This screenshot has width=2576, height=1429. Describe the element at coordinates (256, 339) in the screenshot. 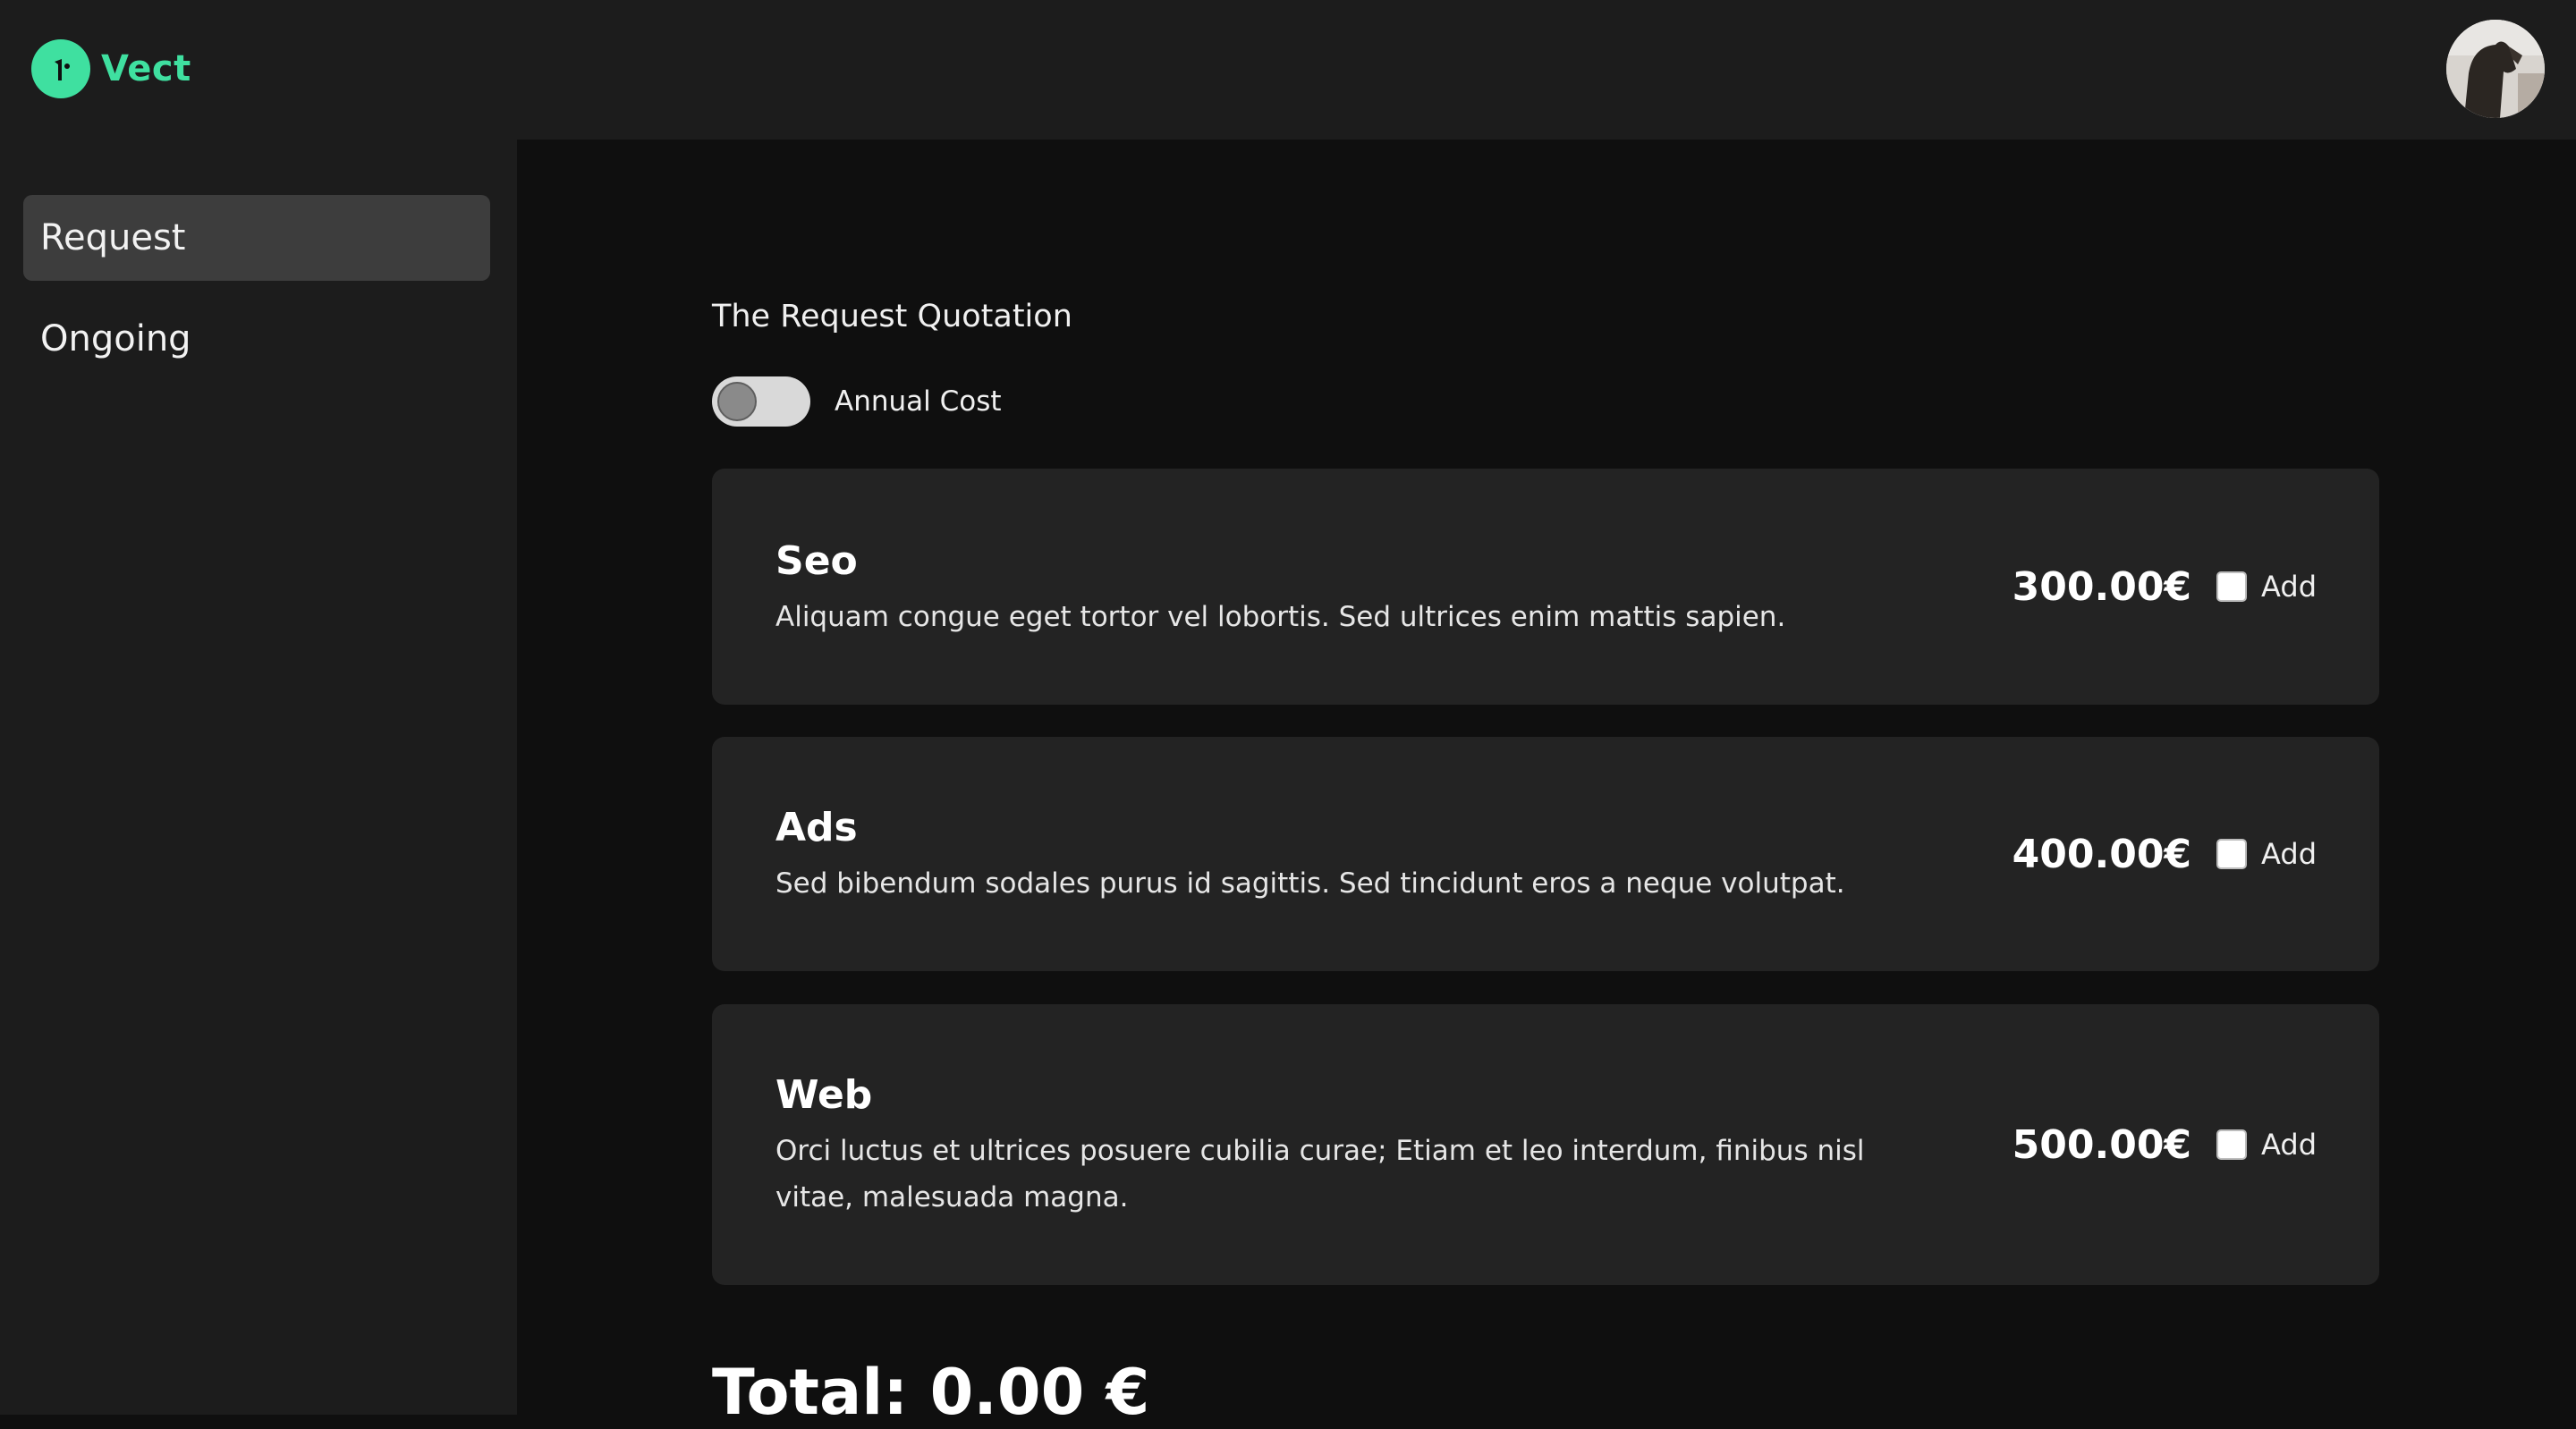

I see `sidebar-item-ongoing: Ongoing` at that location.